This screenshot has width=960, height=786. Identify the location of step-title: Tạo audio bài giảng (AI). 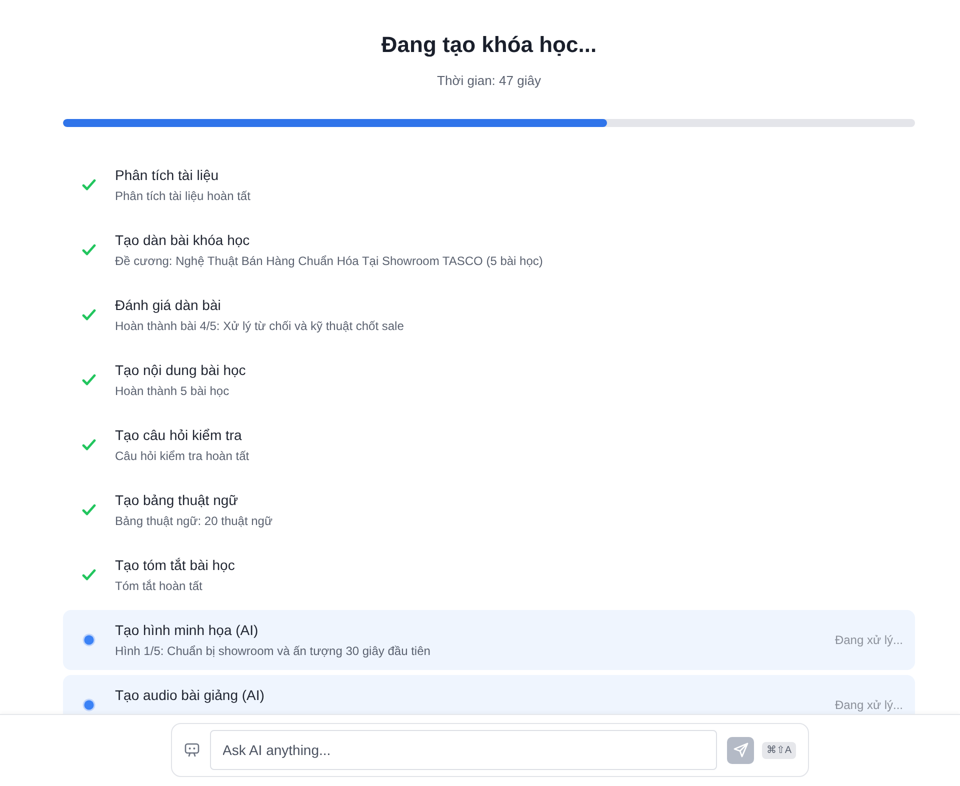
(190, 695).